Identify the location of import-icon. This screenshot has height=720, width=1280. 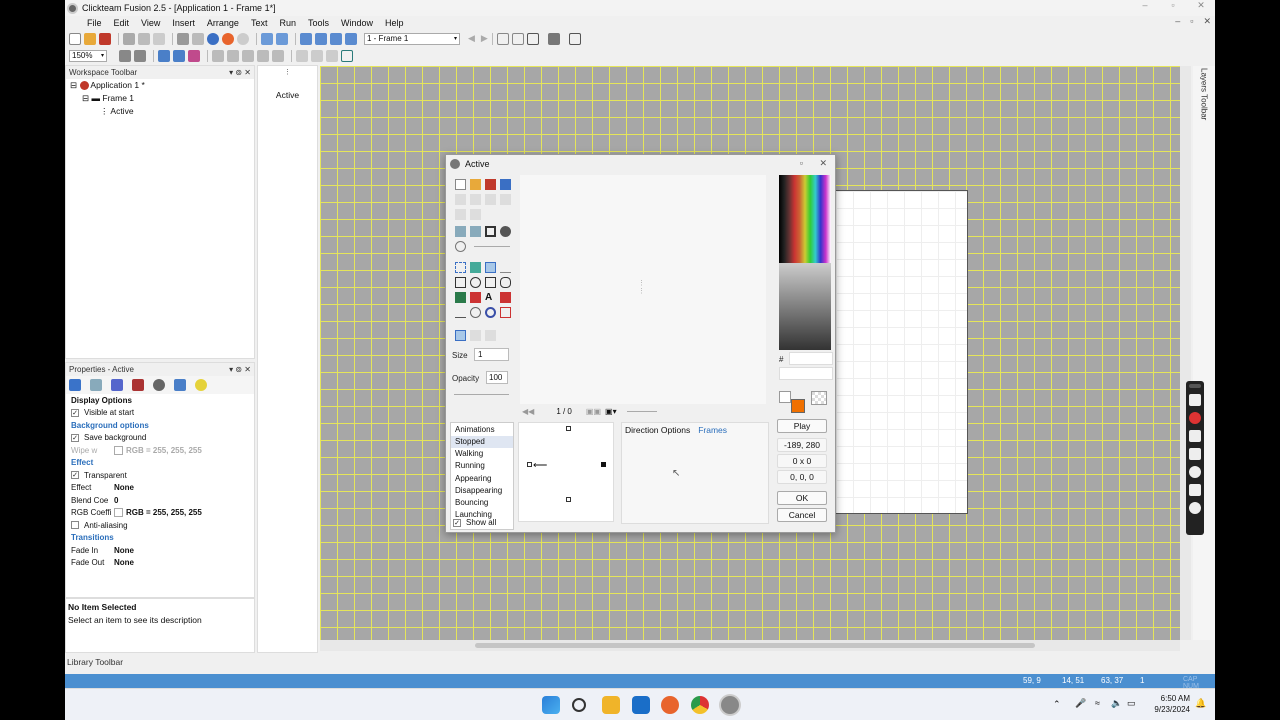
(505, 184).